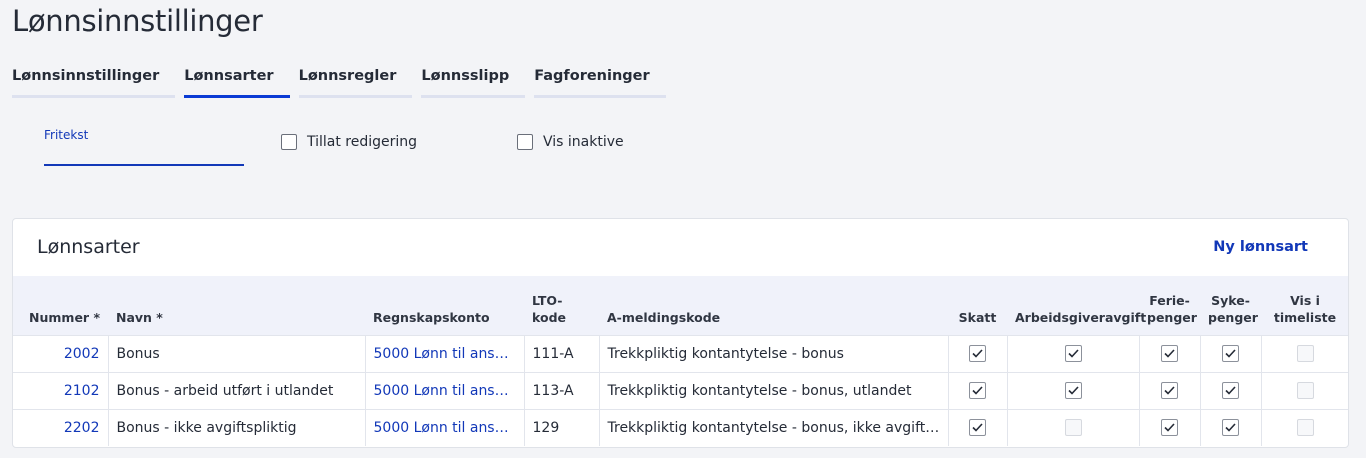  I want to click on col-nummer: Nummer *, so click(60, 305).